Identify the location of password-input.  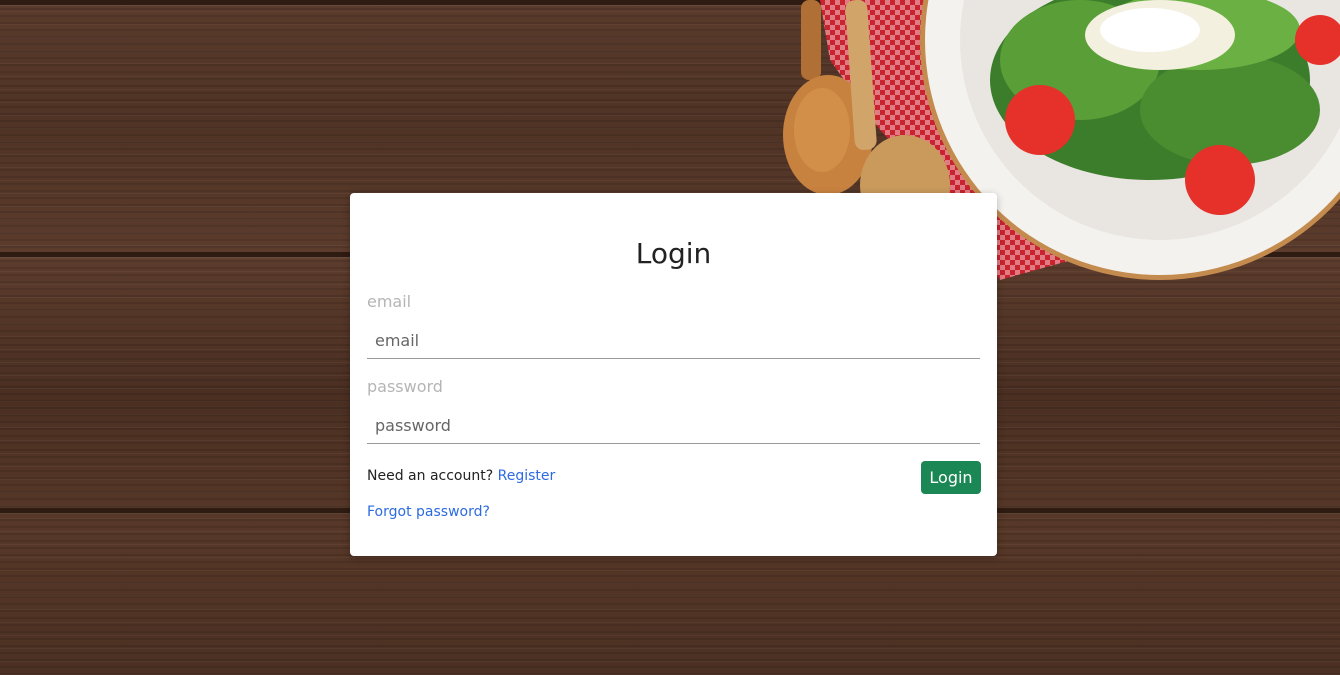
(673, 426).